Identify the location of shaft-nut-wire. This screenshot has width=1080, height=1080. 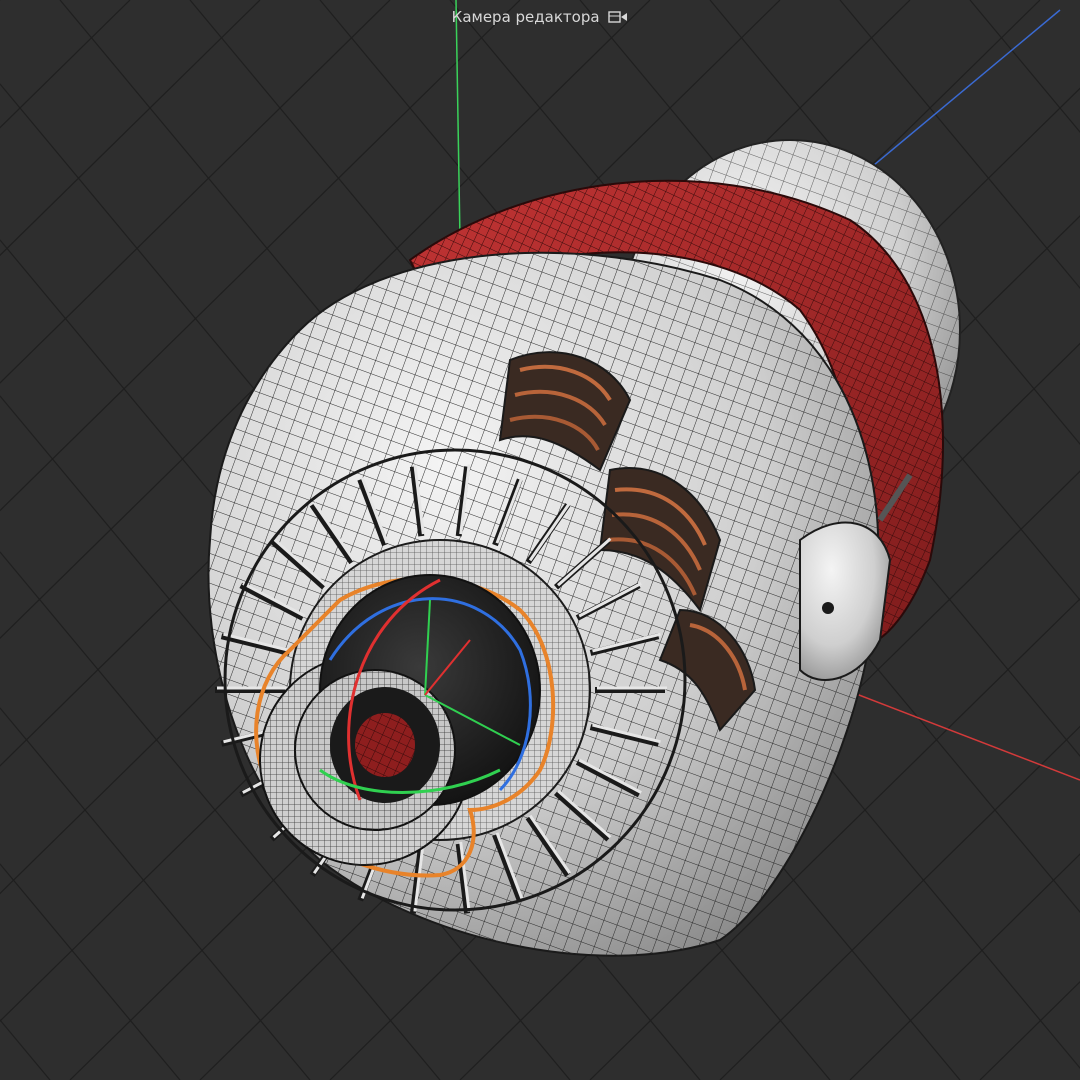
(385, 745).